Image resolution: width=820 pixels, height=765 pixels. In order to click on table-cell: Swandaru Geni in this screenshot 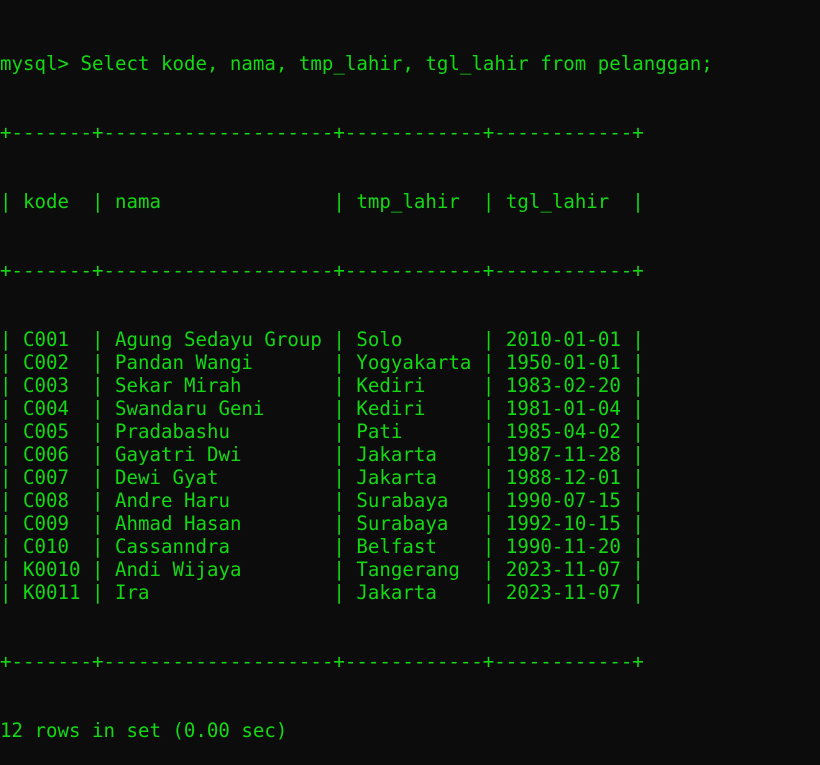, I will do `click(189, 408)`.